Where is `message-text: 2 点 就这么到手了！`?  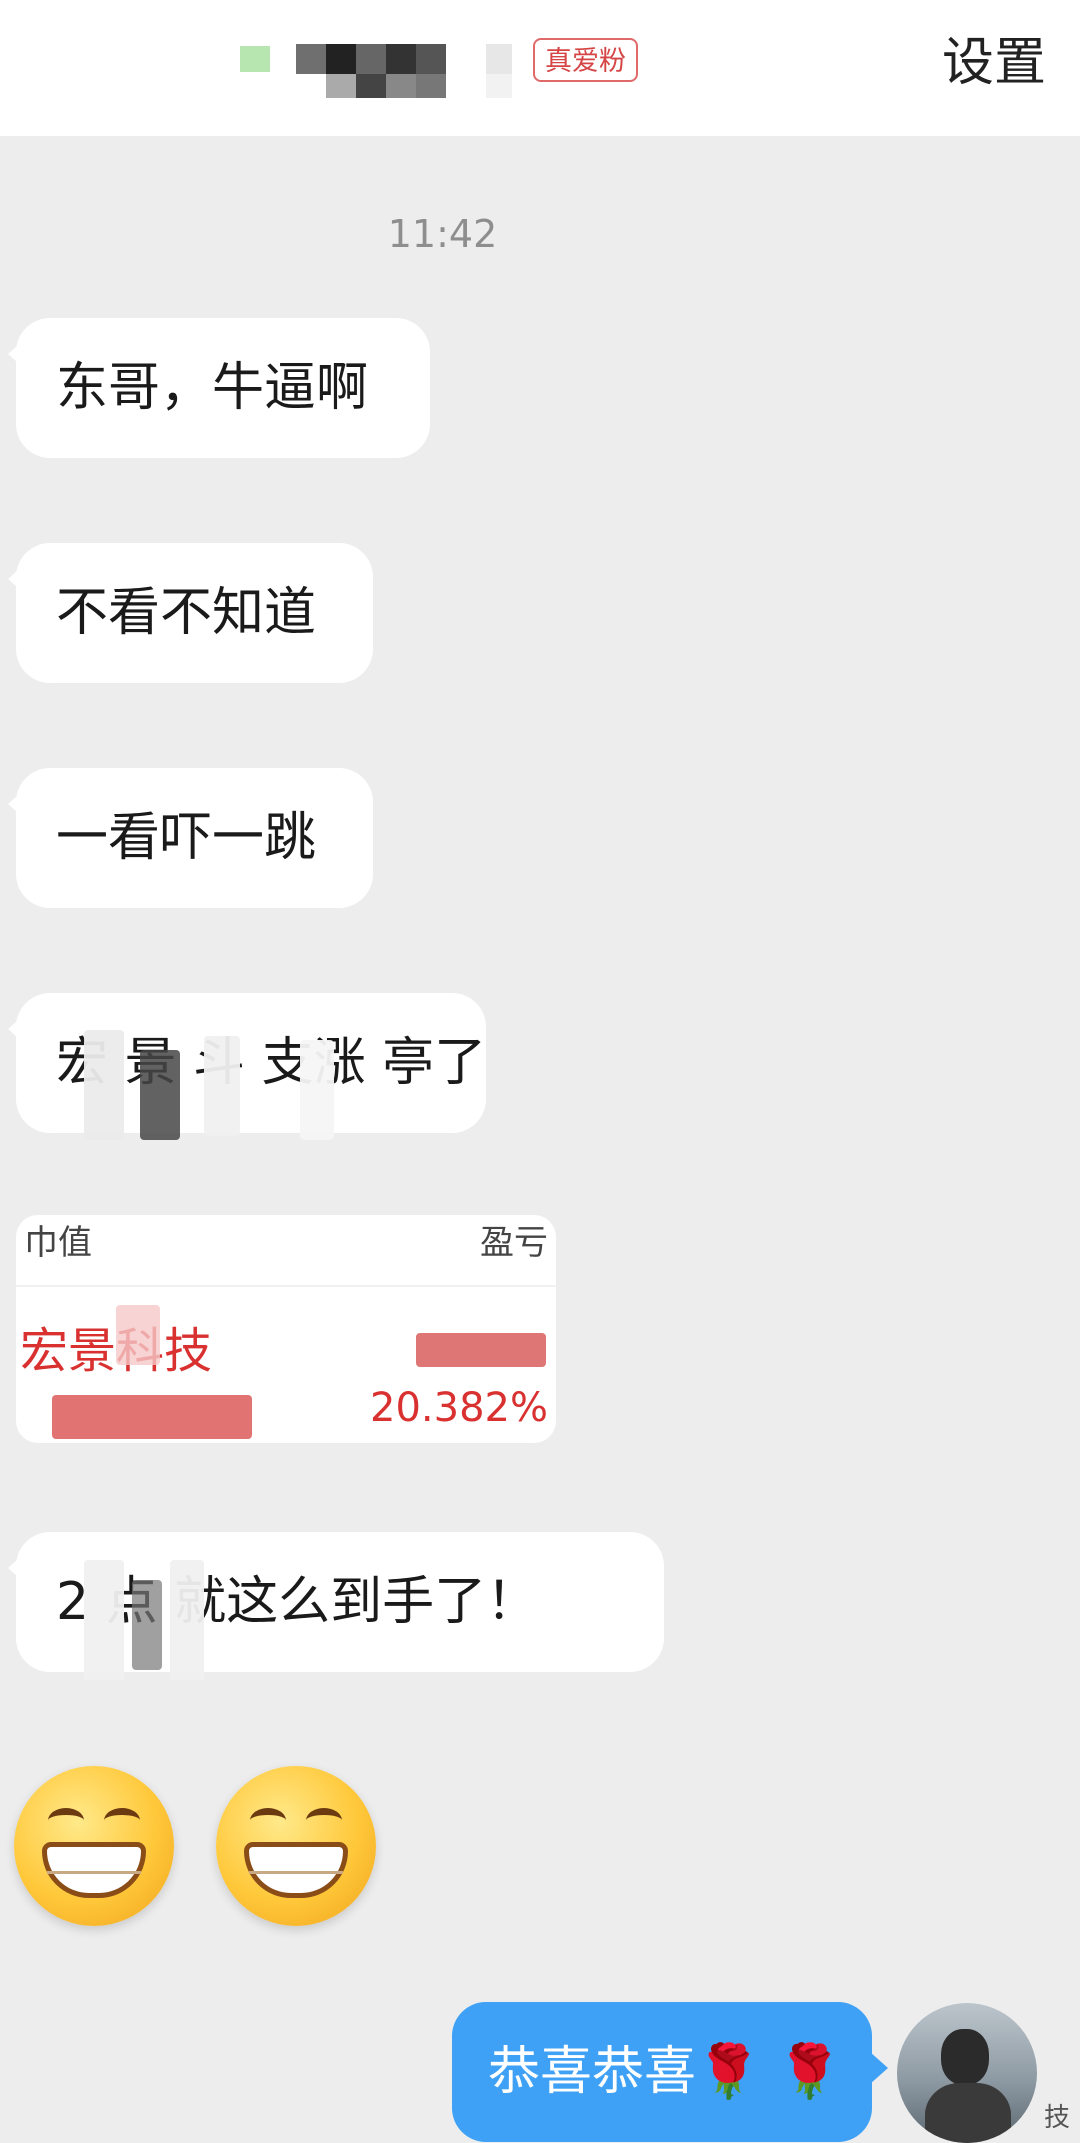
message-text: 2 点 就这么到手了！ is located at coordinates (297, 1602).